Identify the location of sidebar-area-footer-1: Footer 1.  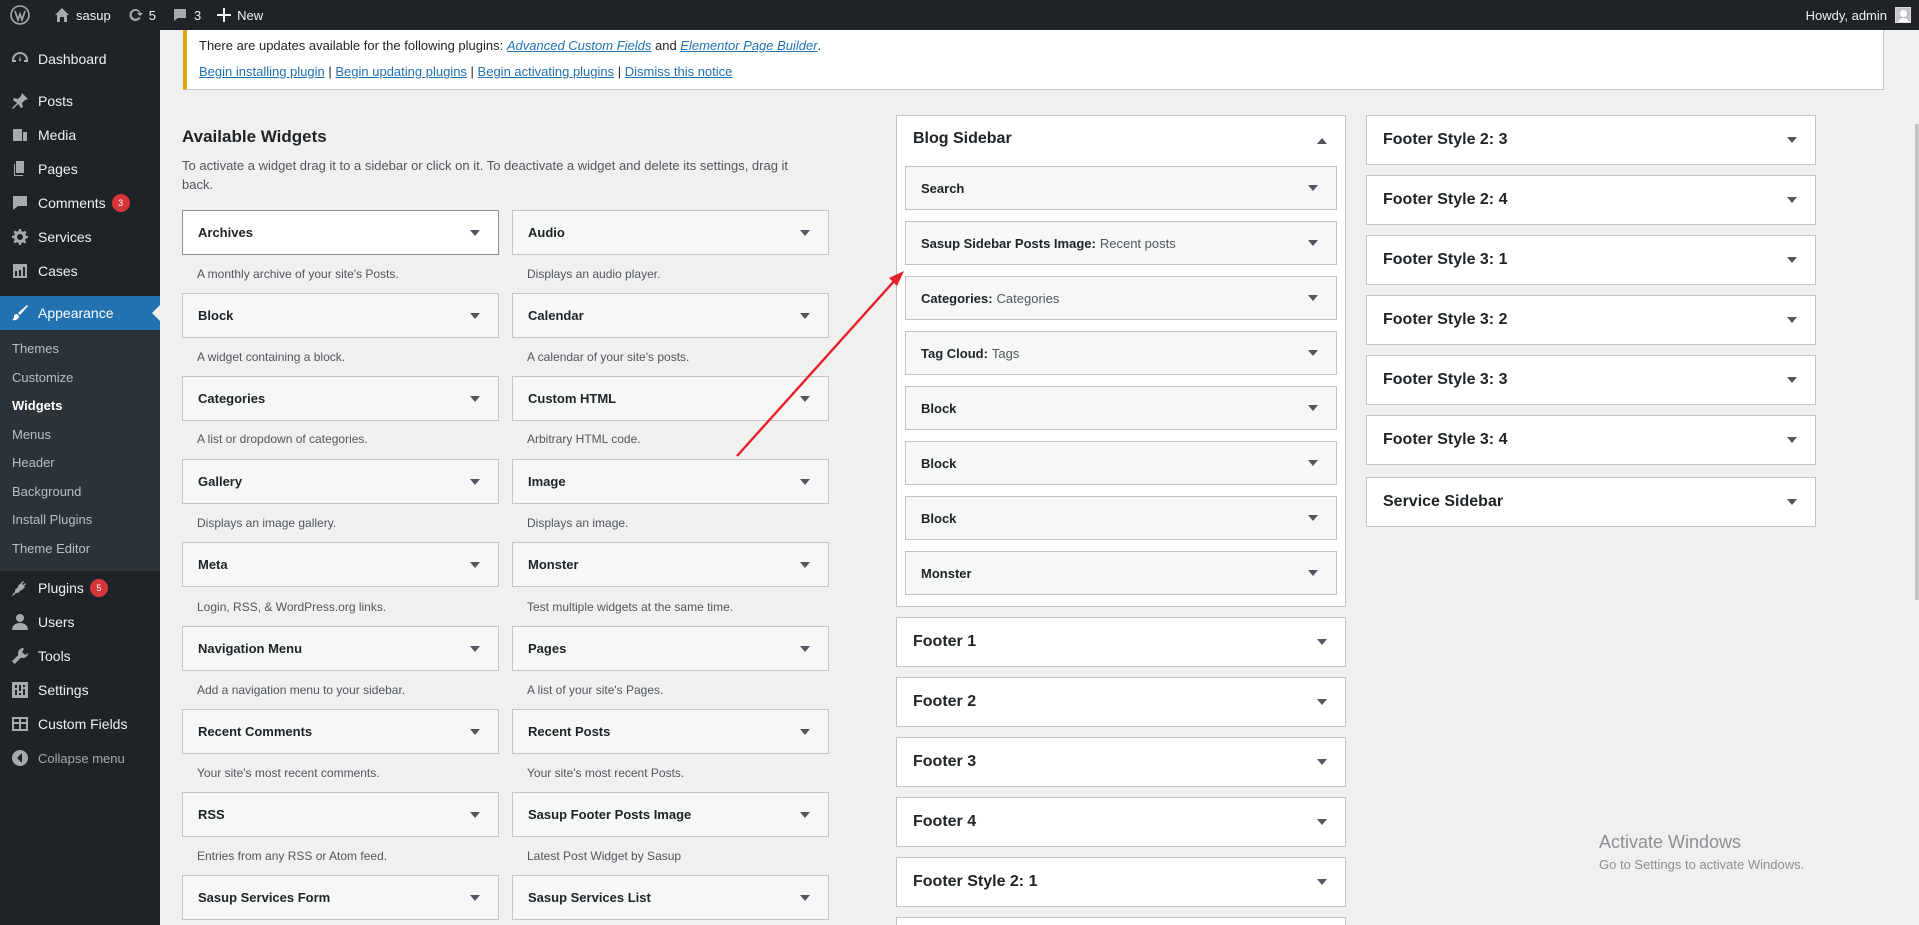
(1121, 642).